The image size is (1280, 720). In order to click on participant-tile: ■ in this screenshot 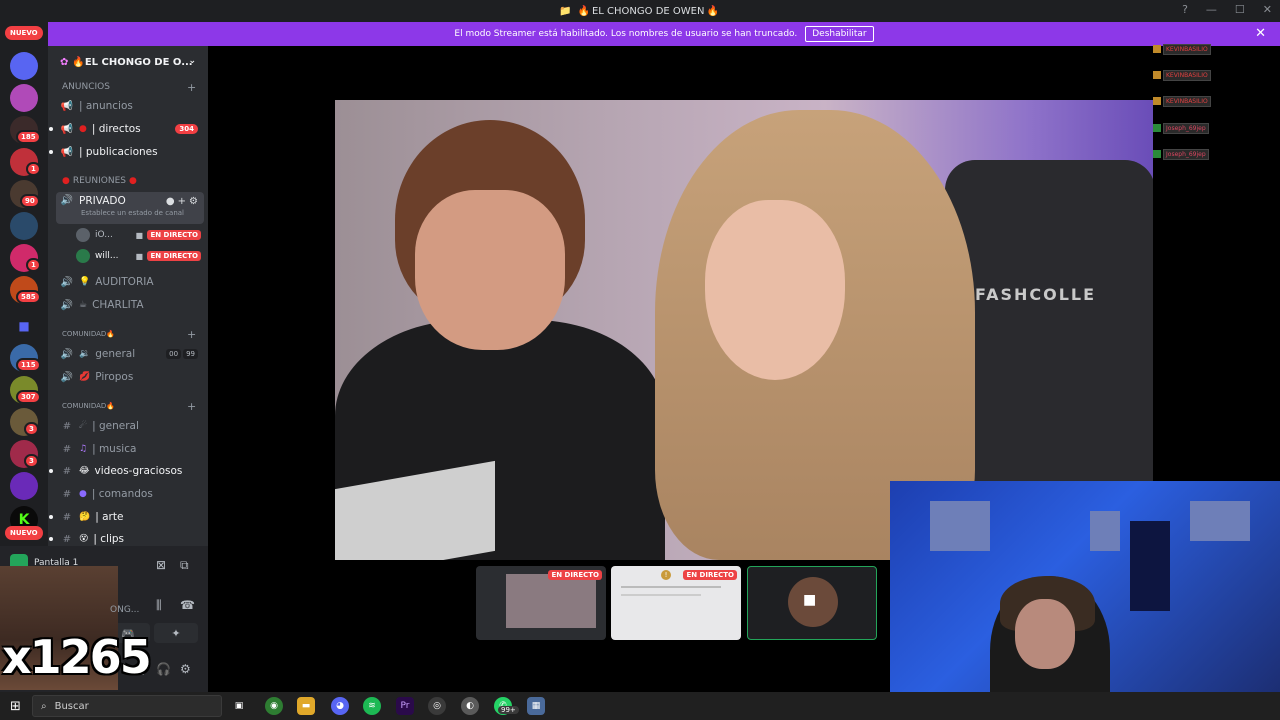, I will do `click(812, 603)`.